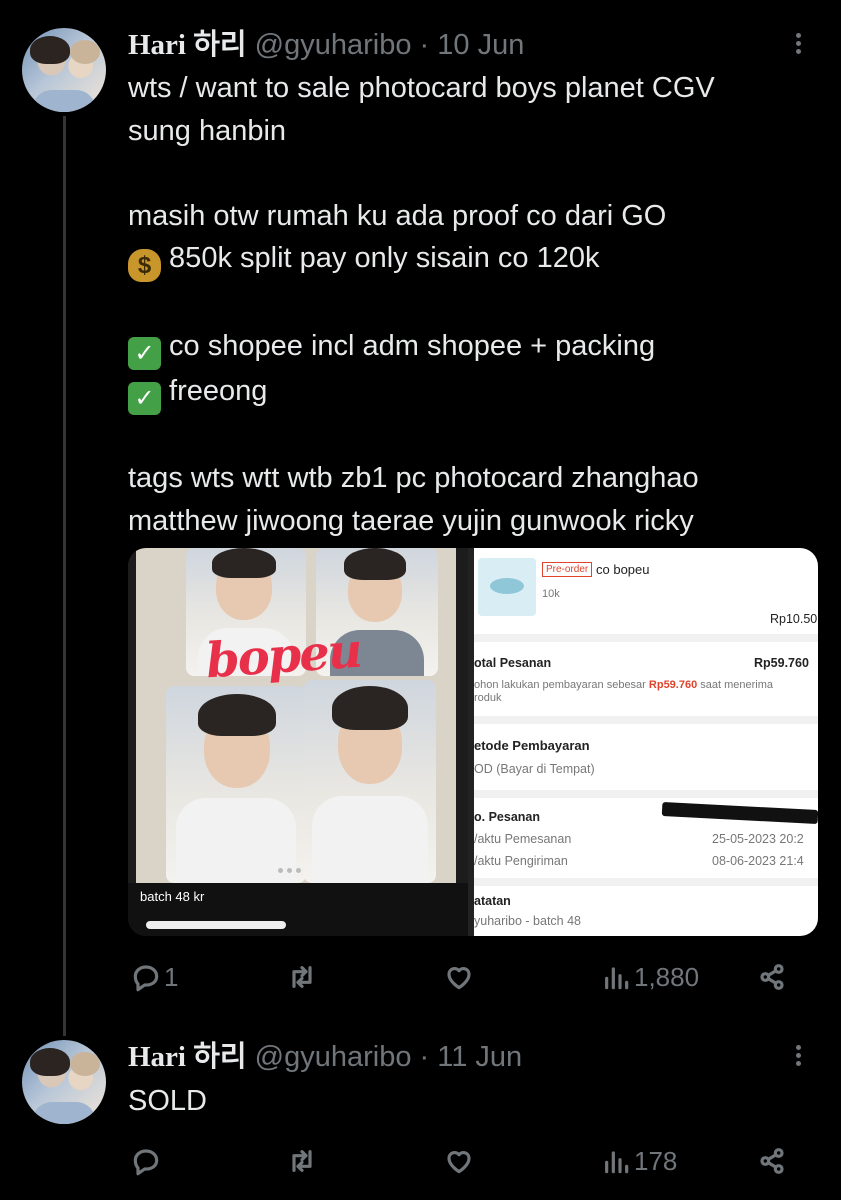 The width and height of the screenshot is (841, 1200). Describe the element at coordinates (492, 901) in the screenshot. I see `notes-label: atatan` at that location.